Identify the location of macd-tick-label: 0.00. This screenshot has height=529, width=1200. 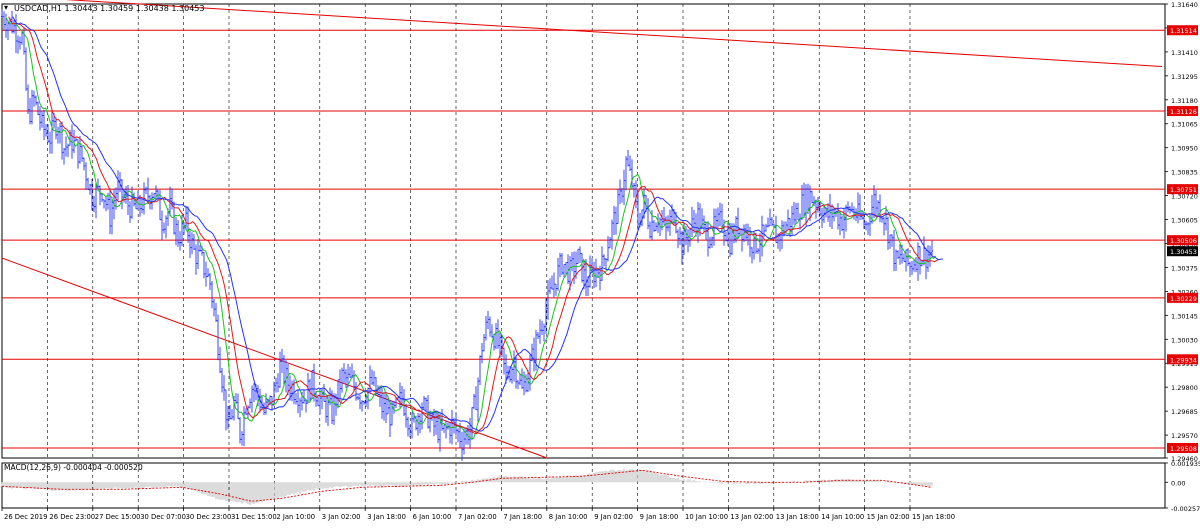
(1178, 483).